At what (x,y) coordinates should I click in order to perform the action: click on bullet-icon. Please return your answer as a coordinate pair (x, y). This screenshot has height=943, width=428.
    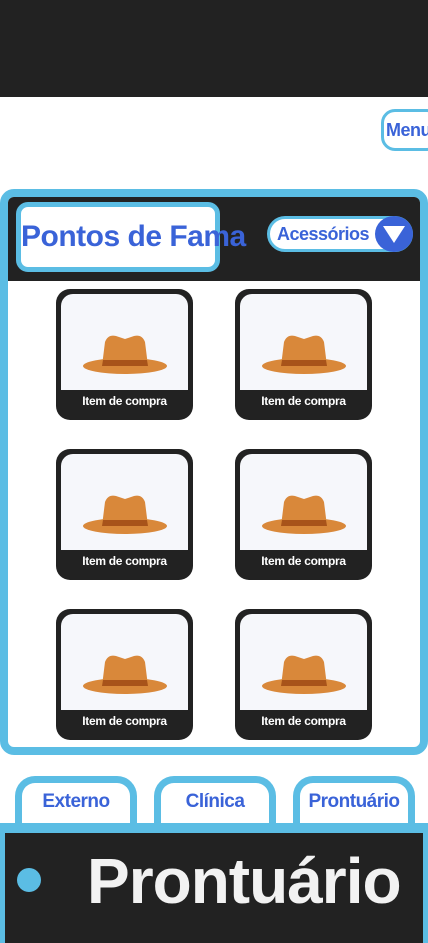
    Looking at the image, I should click on (29, 880).